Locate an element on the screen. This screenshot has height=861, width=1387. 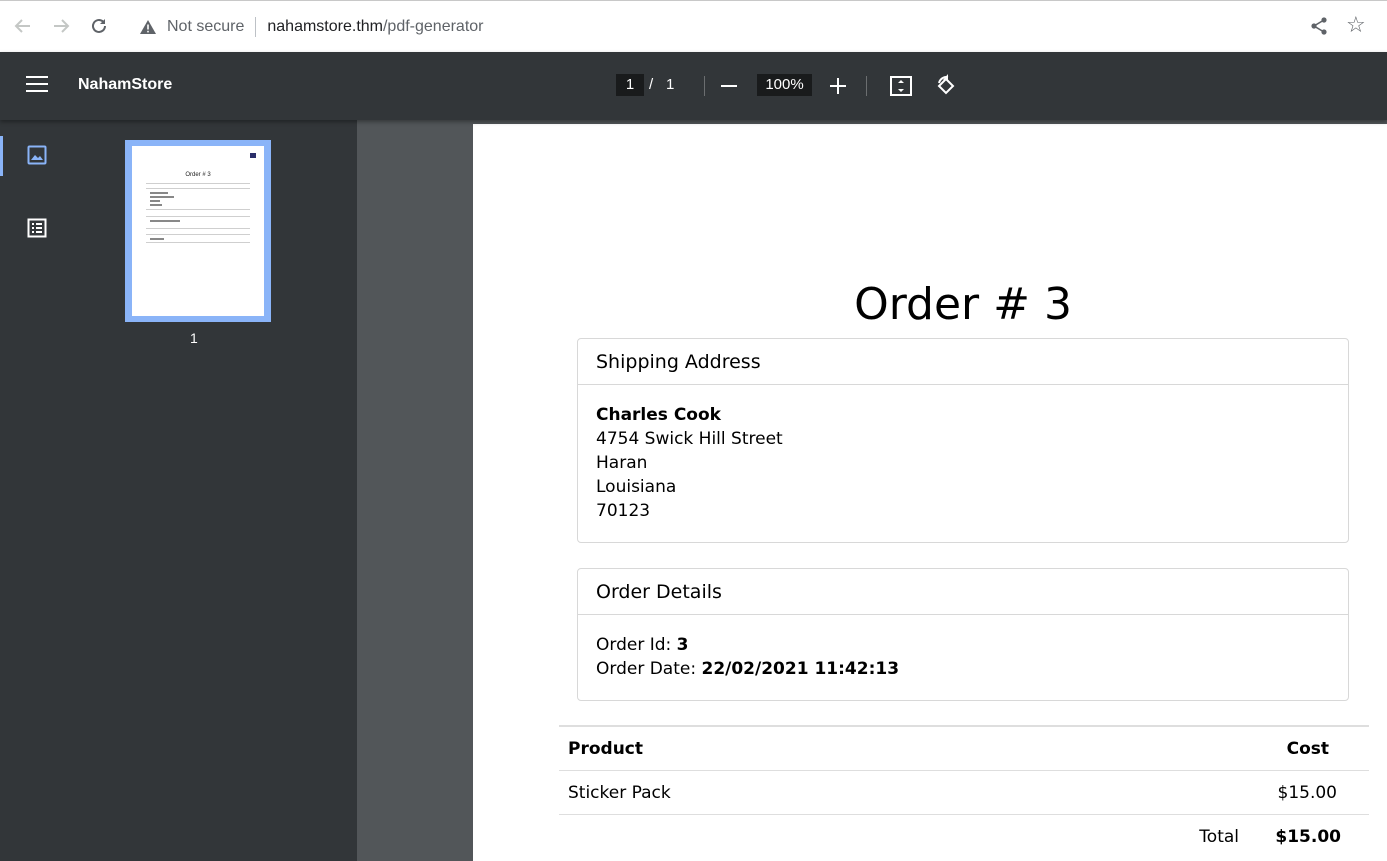
address-bar: Not secure nahamstore.thm/pdf-generator is located at coordinates (713, 27).